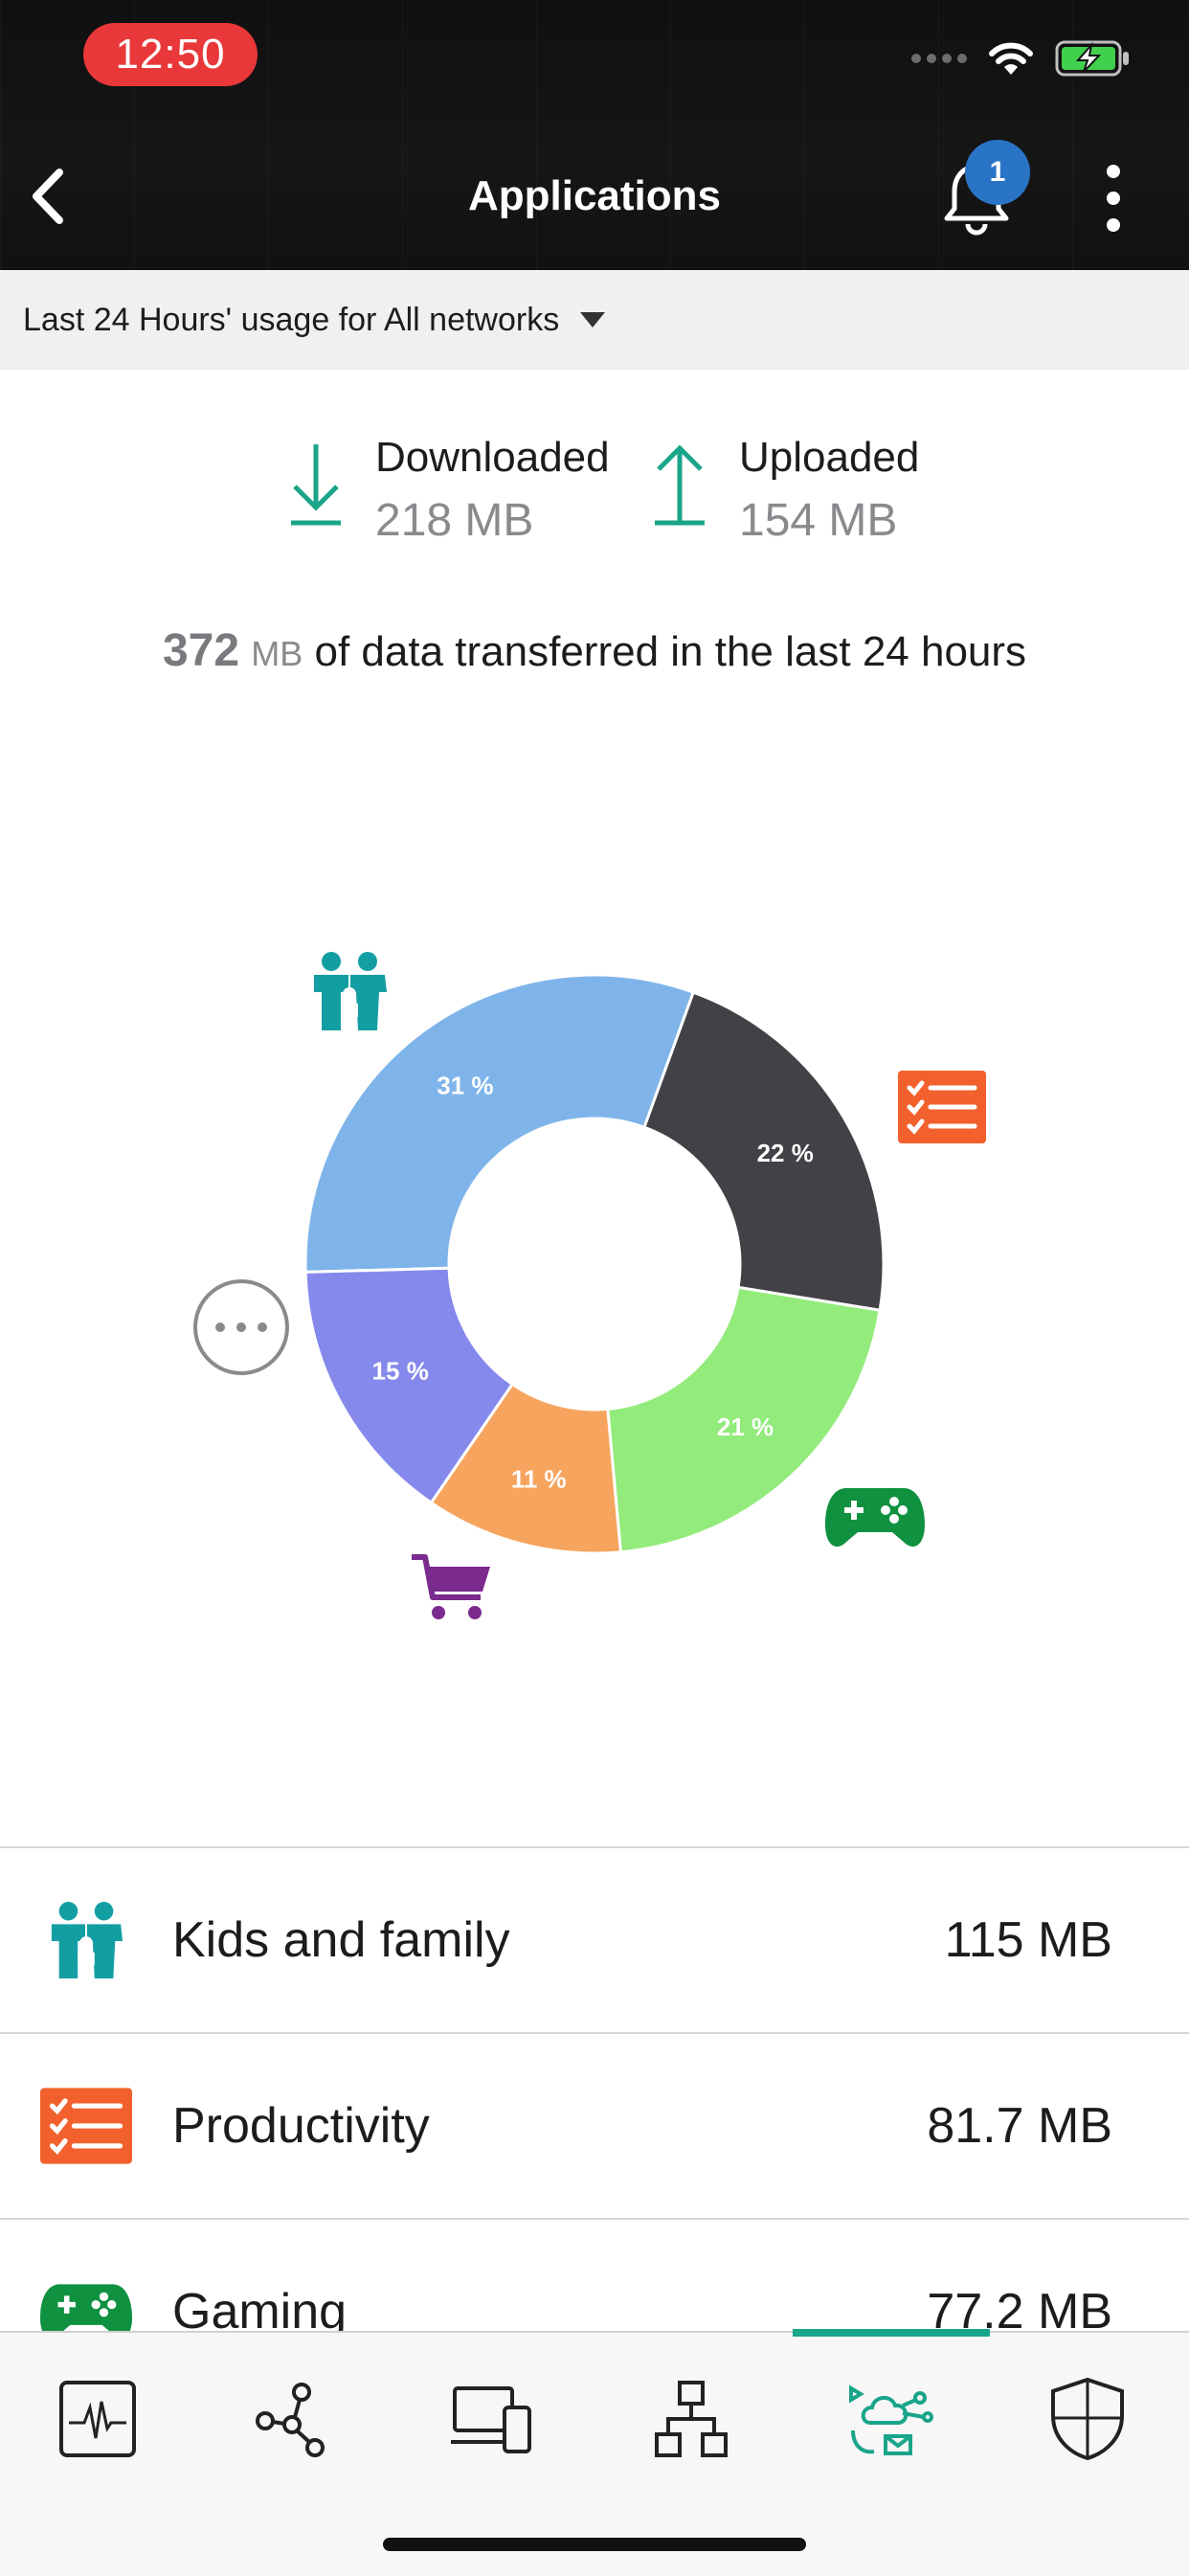 The width and height of the screenshot is (1189, 2576). I want to click on devices-icon, so click(491, 2419).